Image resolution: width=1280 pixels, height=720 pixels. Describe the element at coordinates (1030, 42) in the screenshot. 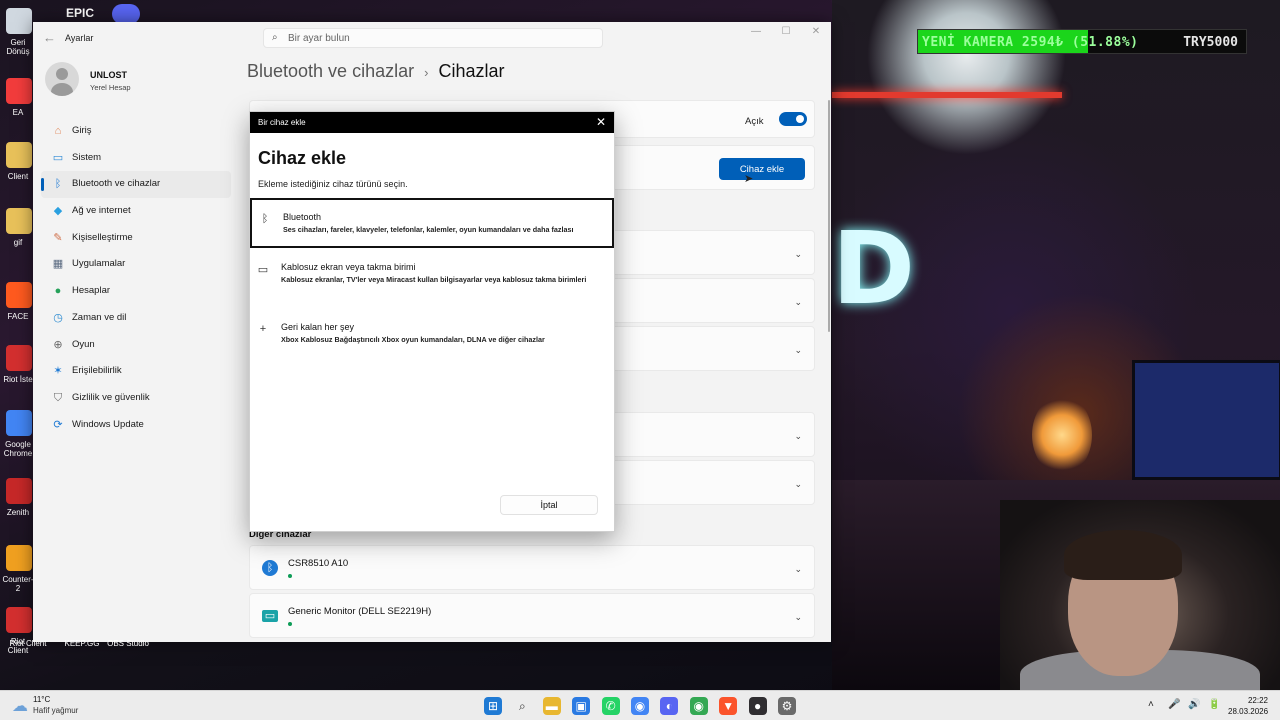

I see `donation-goal-text: YENİ KAMERA 2594₺ (51.88%)` at that location.